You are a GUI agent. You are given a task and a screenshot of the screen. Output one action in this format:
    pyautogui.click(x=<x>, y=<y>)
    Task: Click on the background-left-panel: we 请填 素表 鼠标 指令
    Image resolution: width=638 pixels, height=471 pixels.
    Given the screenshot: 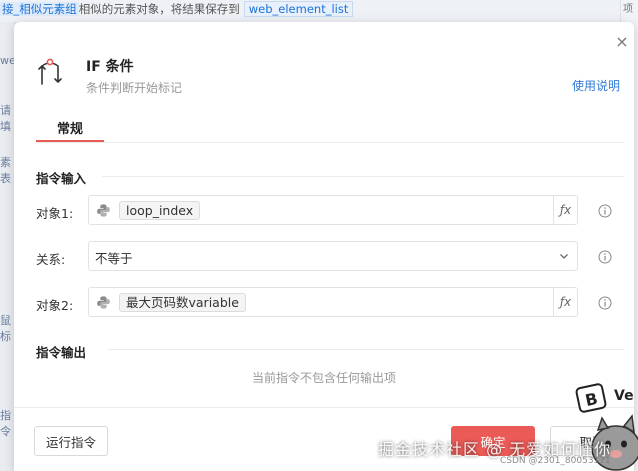 What is the action you would take?
    pyautogui.click(x=8, y=246)
    